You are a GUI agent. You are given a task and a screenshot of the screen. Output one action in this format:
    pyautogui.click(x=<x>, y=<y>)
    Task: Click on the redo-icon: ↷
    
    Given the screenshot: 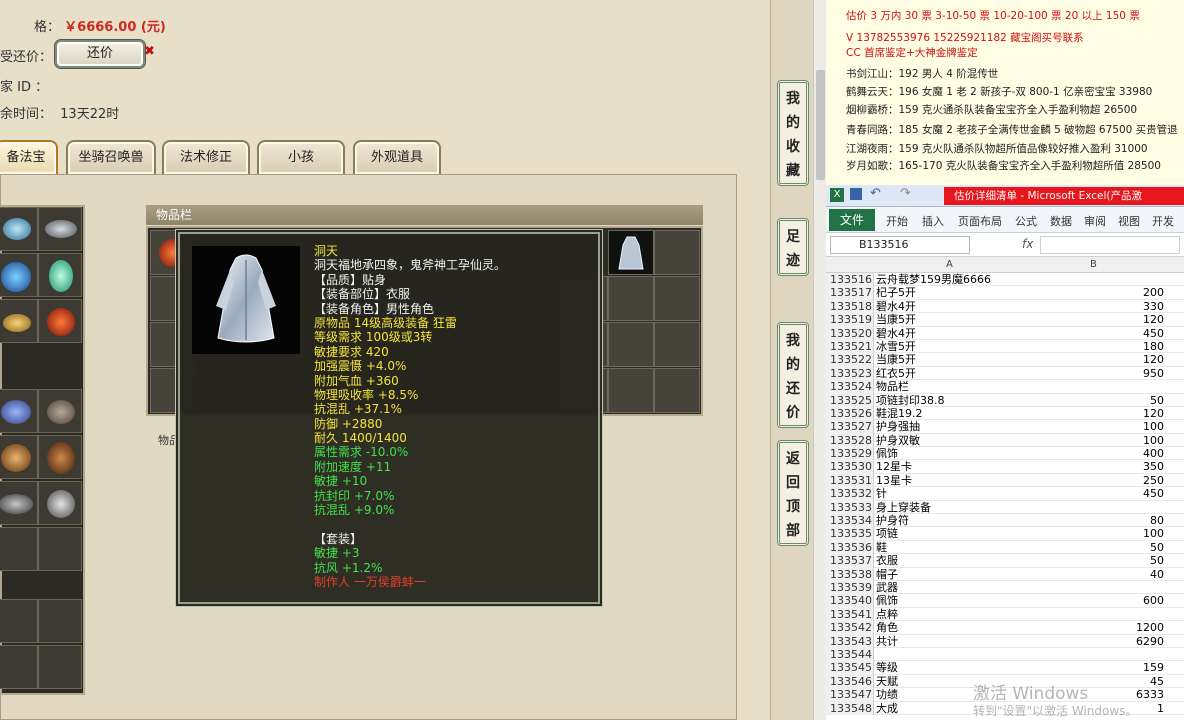 What is the action you would take?
    pyautogui.click(x=905, y=193)
    